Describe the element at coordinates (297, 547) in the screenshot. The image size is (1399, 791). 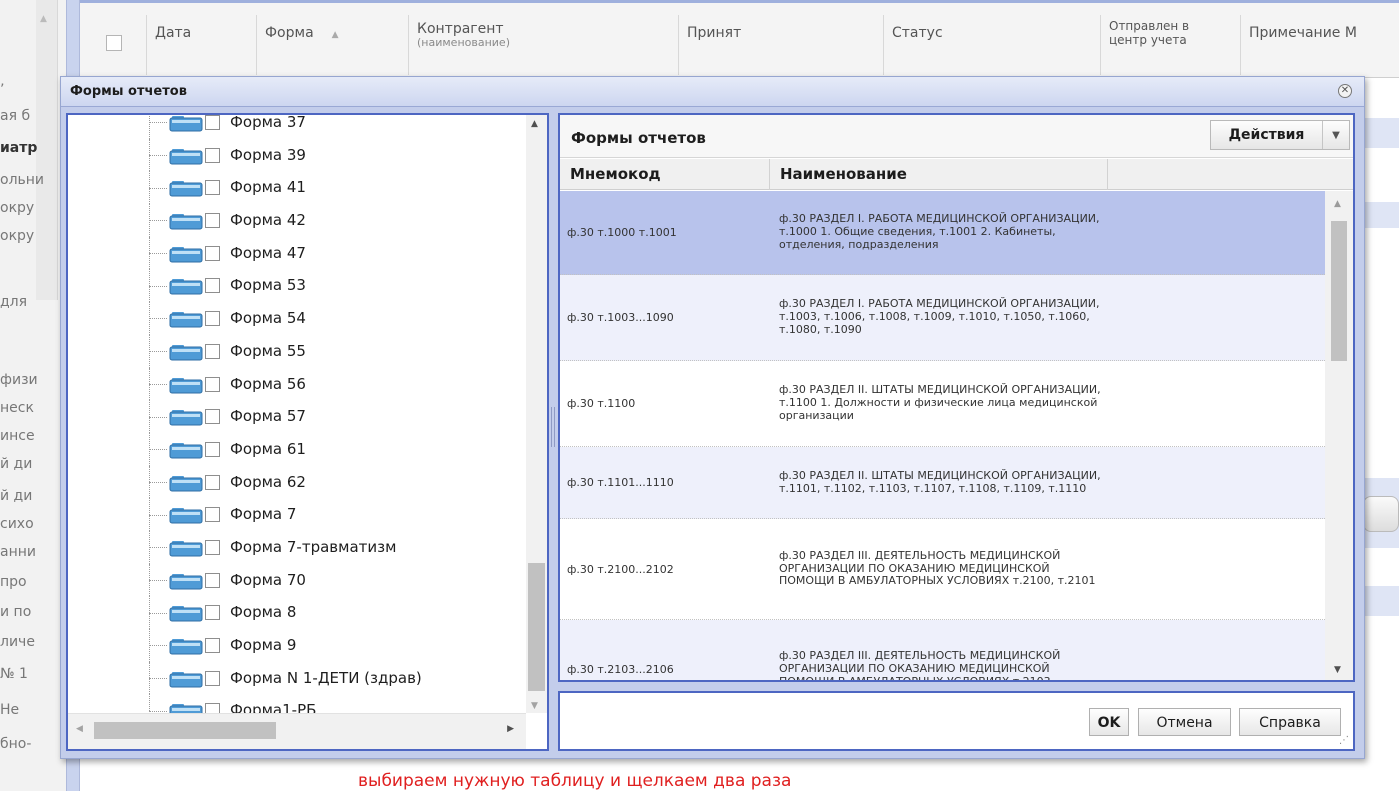
I see `tree-item: Форма 7-травматизм` at that location.